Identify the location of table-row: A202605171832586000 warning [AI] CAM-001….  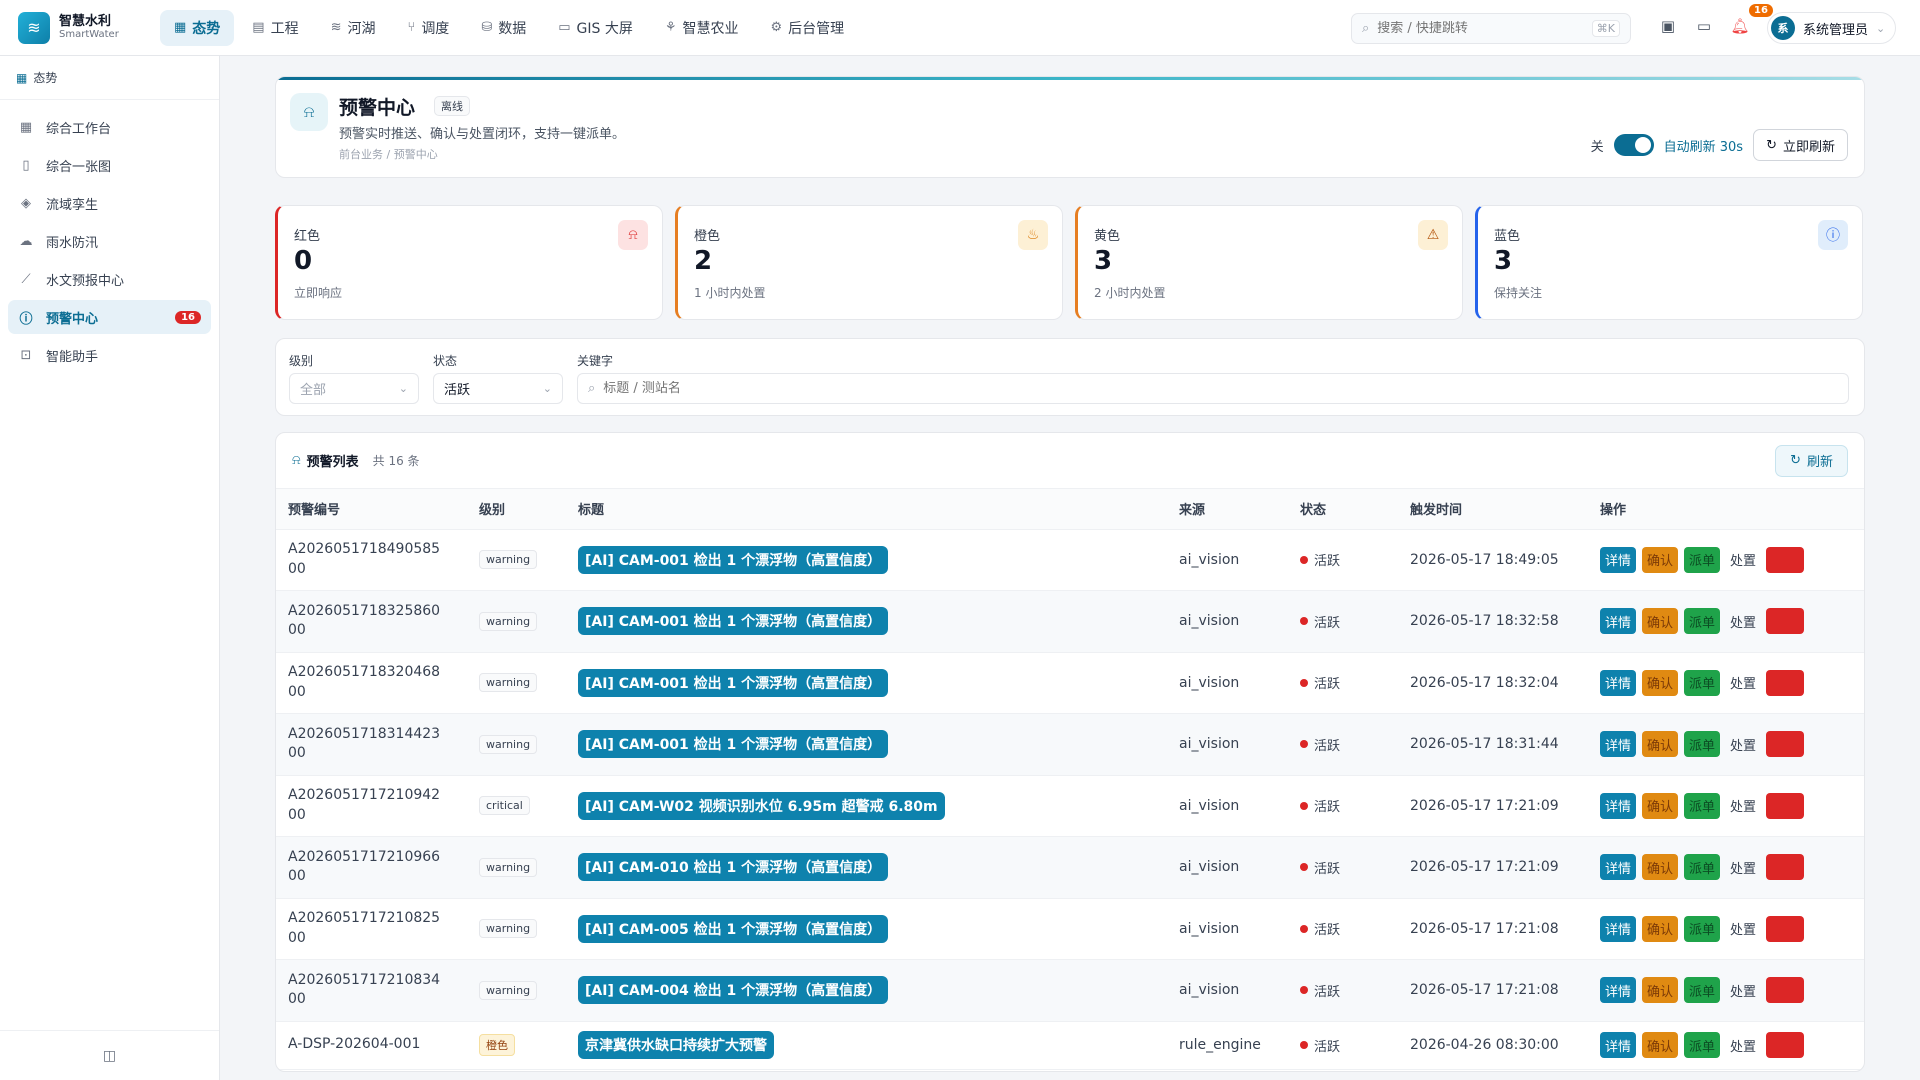
(1070, 621).